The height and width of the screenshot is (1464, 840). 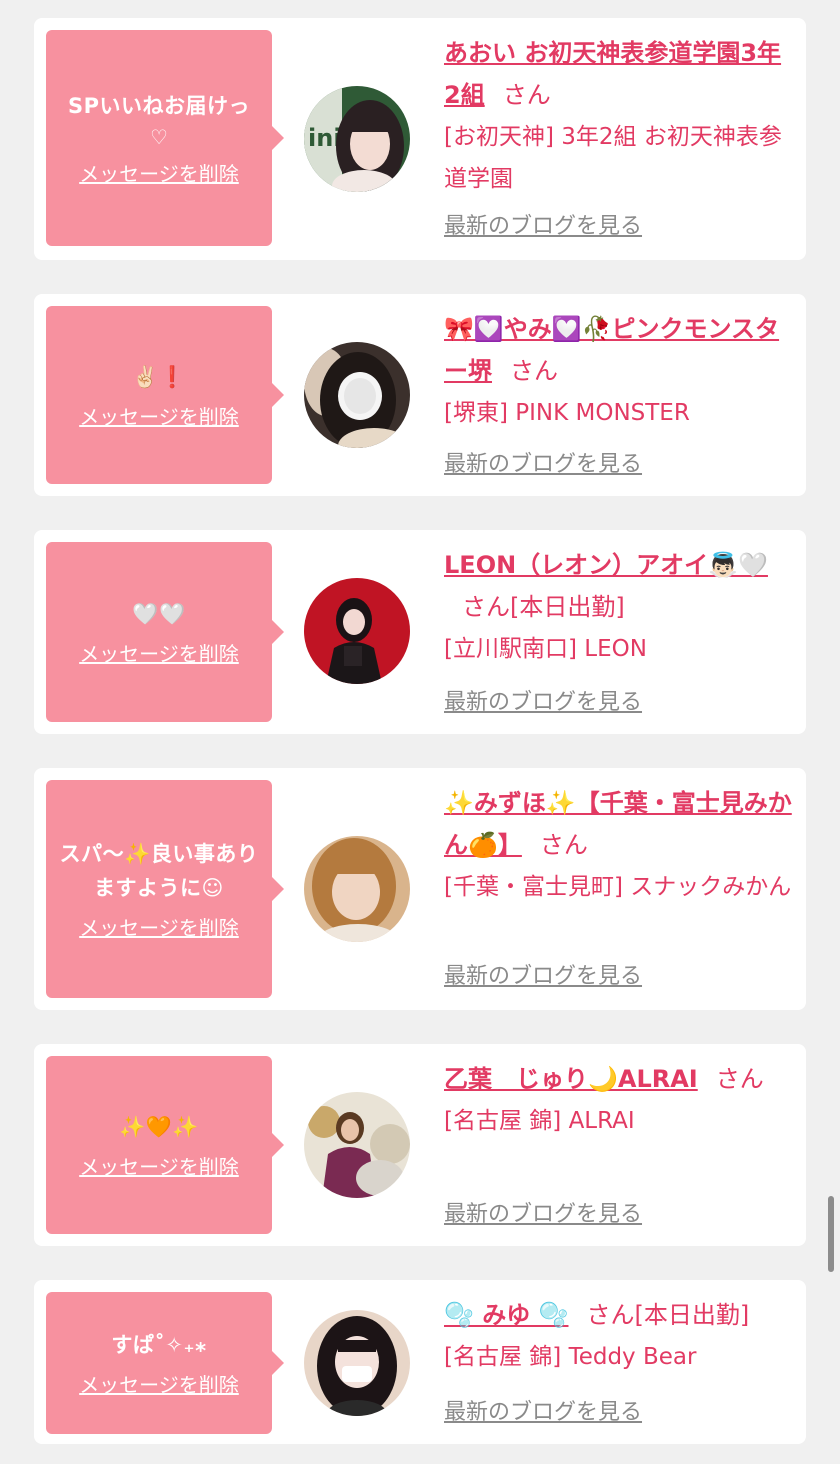 I want to click on shop-name: [名古屋 錦] ALRAI, so click(x=539, y=1121).